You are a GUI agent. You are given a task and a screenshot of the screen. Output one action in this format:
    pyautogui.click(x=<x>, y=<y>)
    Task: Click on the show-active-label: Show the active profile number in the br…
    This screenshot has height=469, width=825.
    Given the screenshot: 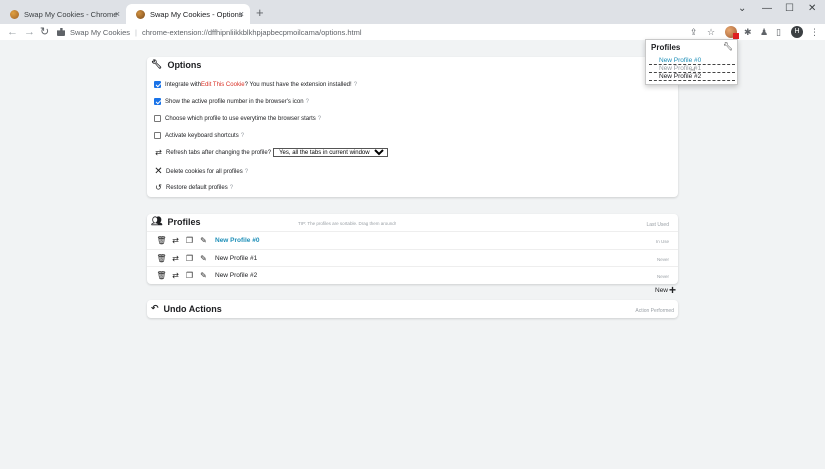 What is the action you would take?
    pyautogui.click(x=234, y=101)
    